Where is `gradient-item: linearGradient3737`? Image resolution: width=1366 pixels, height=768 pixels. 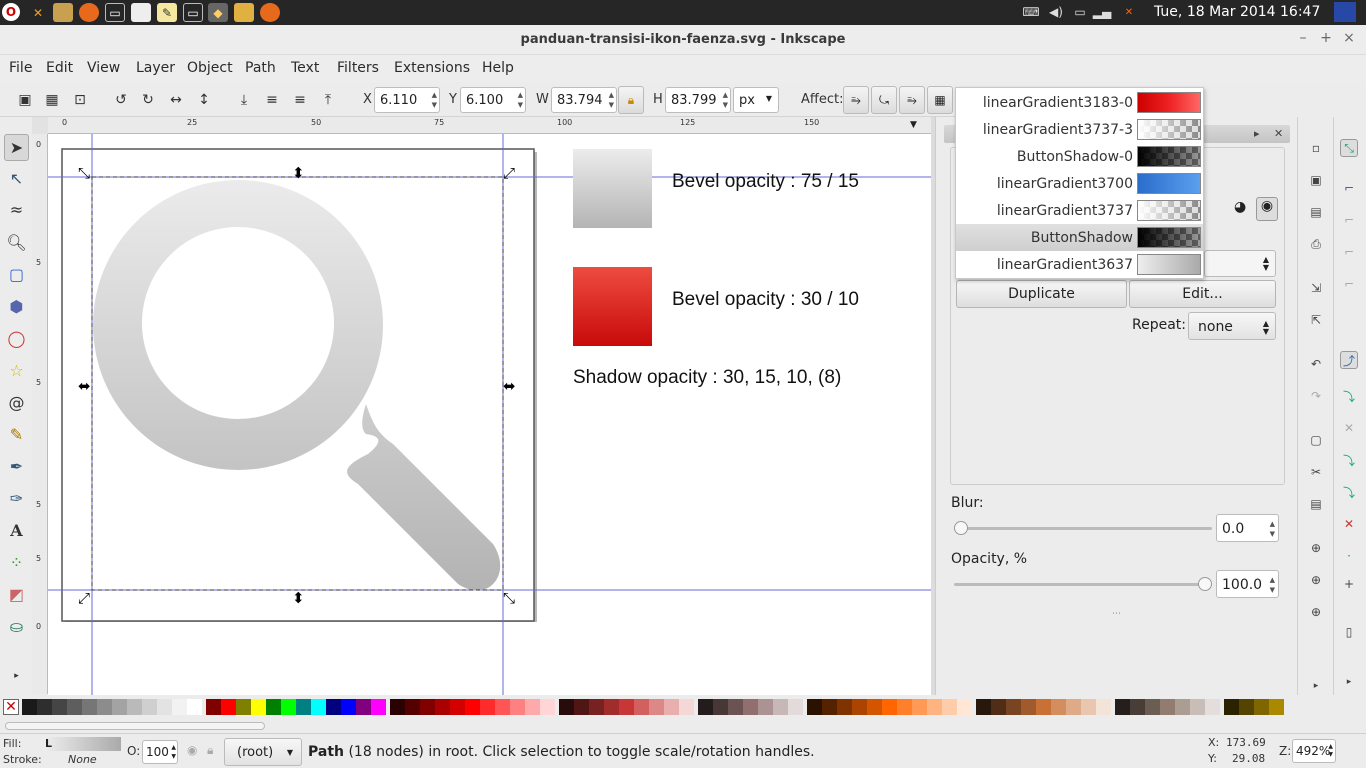
gradient-item: linearGradient3737 is located at coordinates (1079, 210).